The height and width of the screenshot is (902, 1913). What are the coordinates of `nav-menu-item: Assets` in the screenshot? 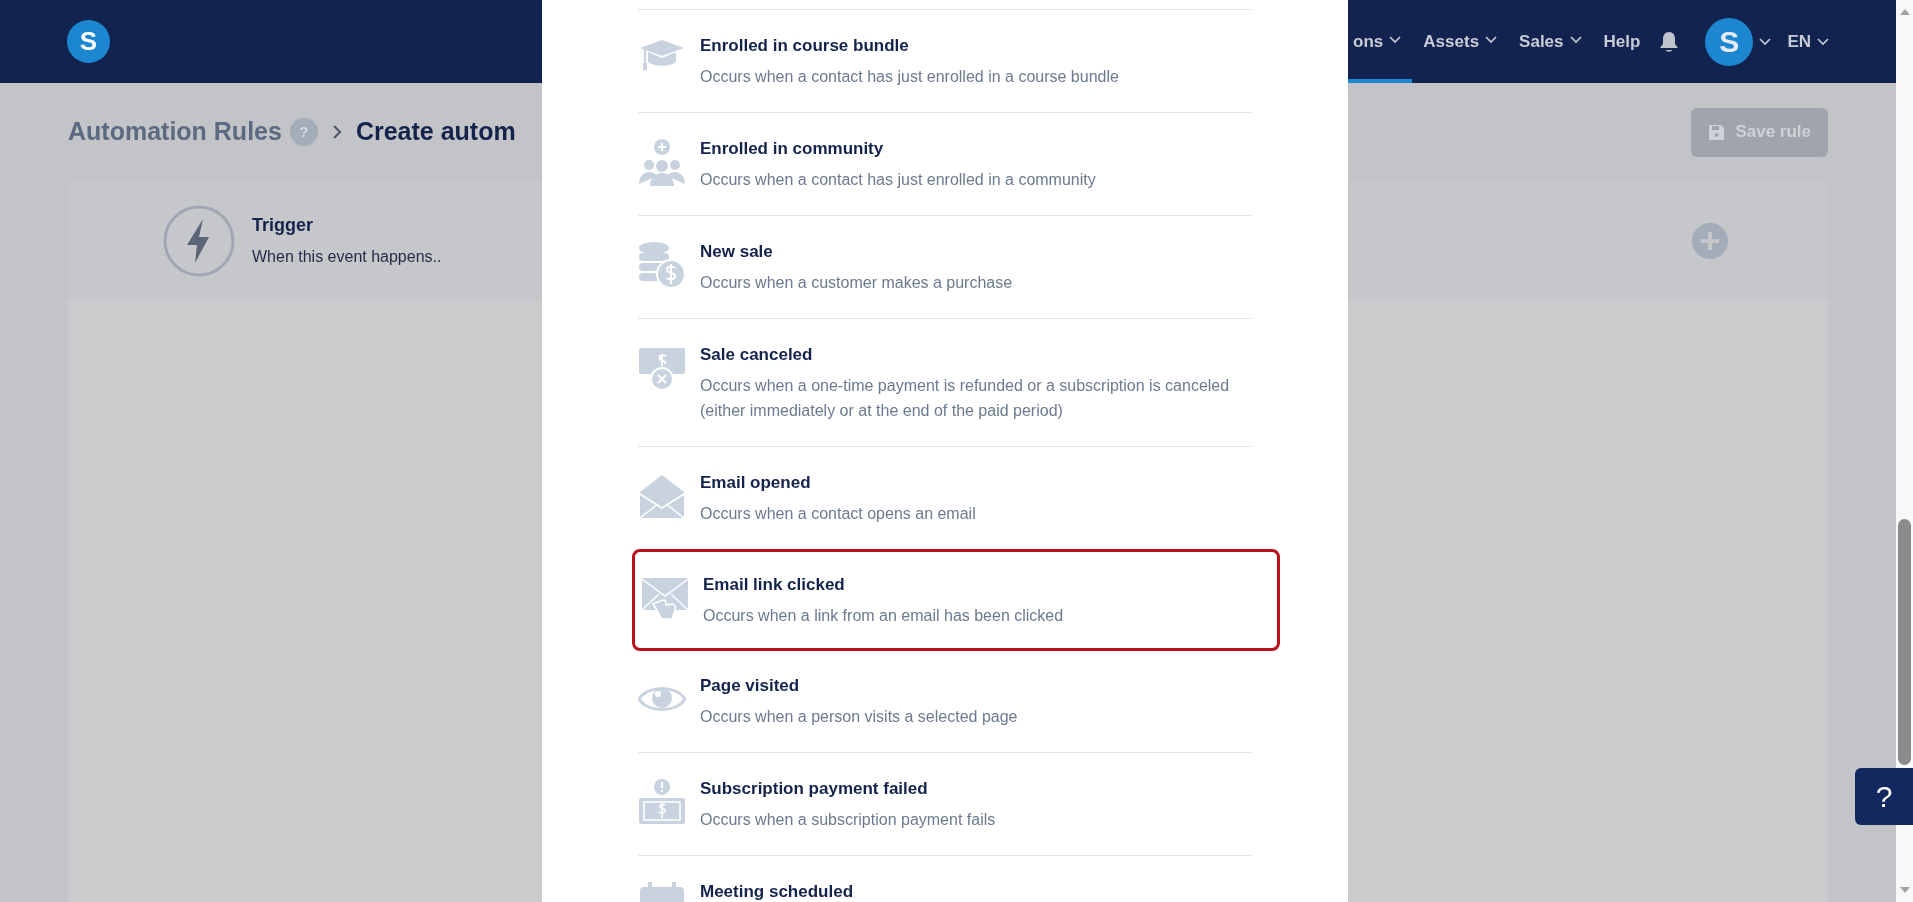 It's located at (1460, 41).